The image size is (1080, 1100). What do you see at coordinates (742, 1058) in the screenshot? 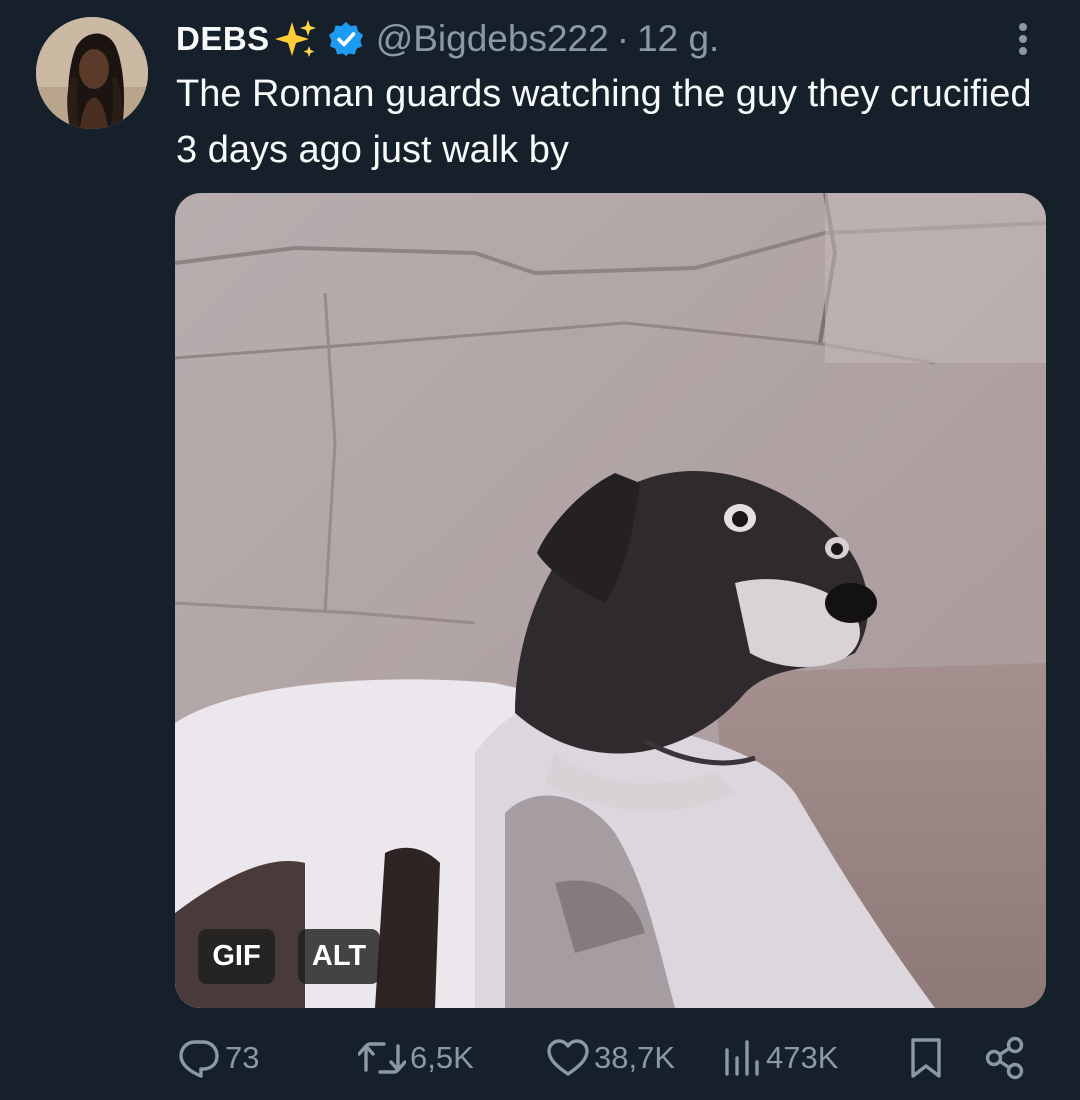
I see `views-chart-icon` at bounding box center [742, 1058].